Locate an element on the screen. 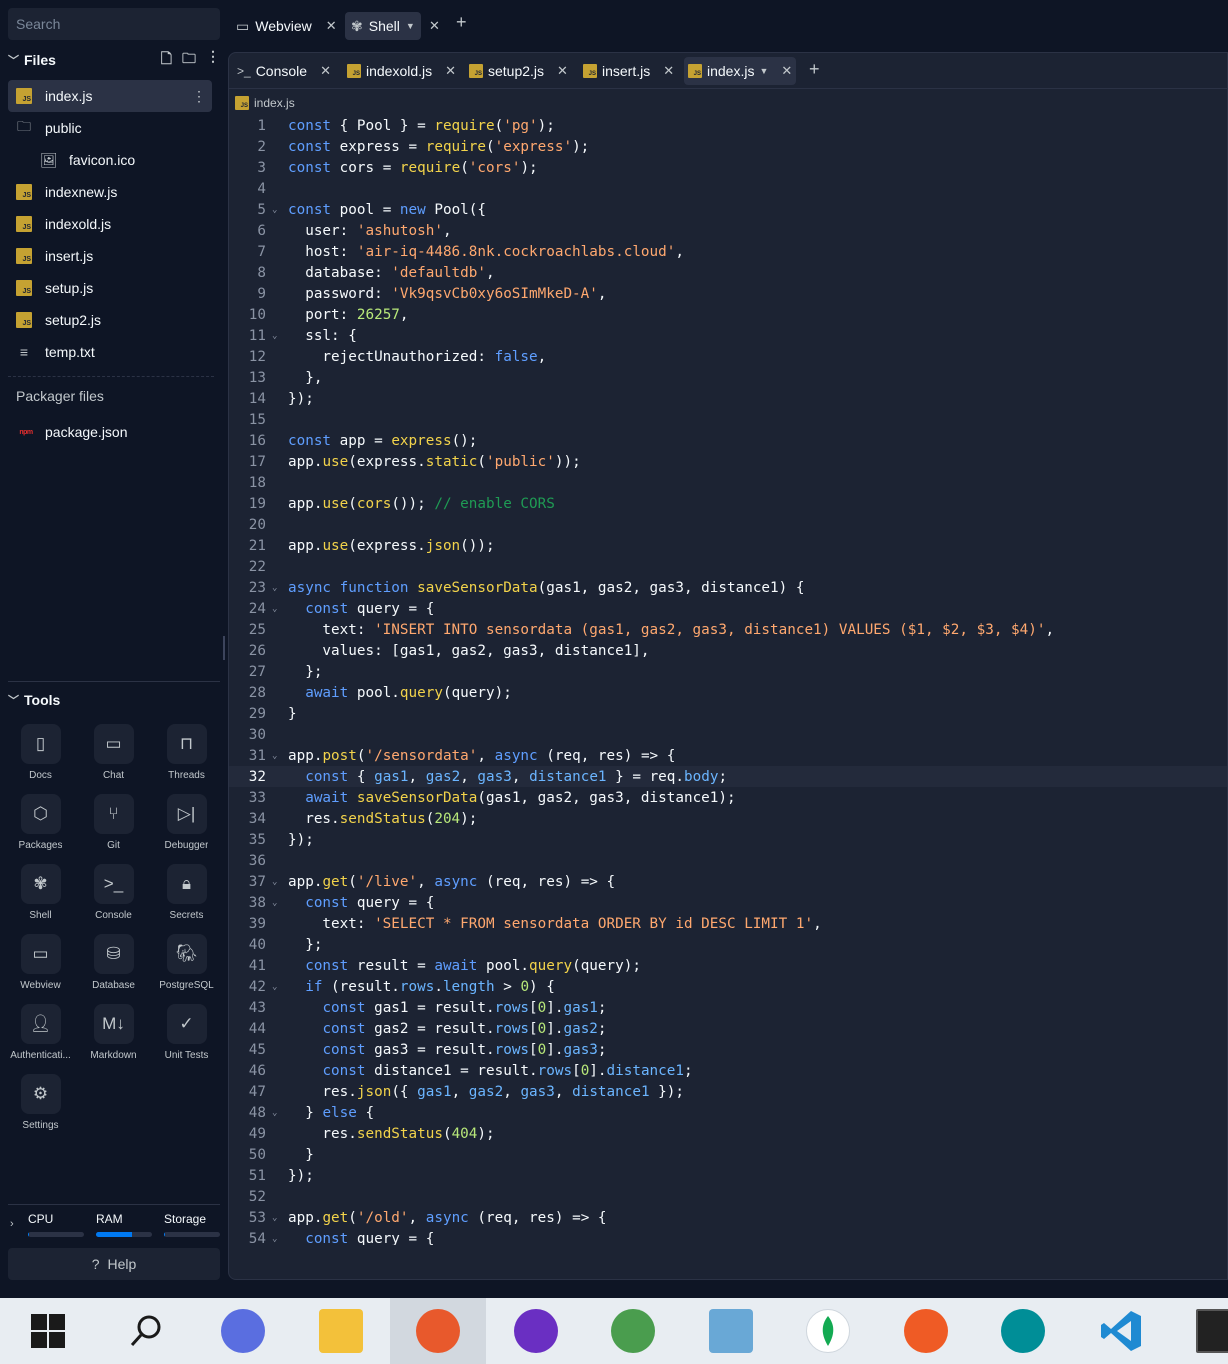 This screenshot has height=1364, width=1228. taskbar-postman is located at coordinates (926, 1331).